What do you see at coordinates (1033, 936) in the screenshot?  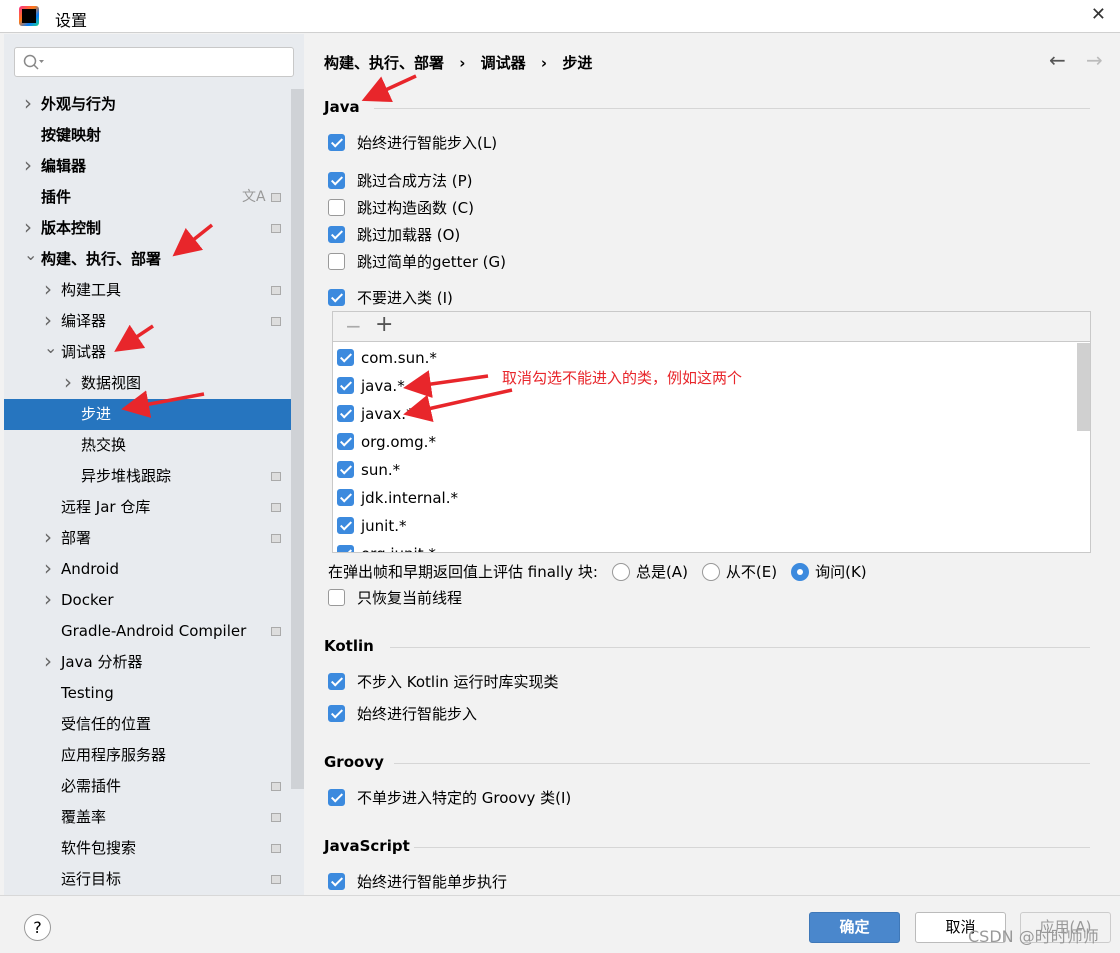 I see `watermark: CSDN @时时师师` at bounding box center [1033, 936].